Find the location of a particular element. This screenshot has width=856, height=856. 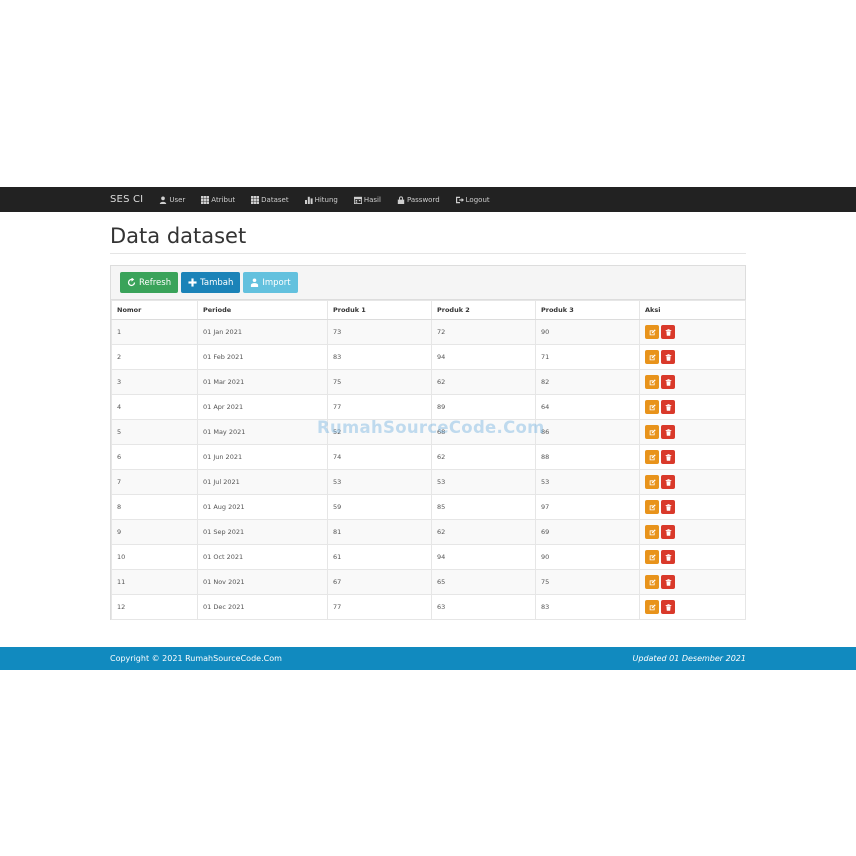

calendar-icon is located at coordinates (357, 200).